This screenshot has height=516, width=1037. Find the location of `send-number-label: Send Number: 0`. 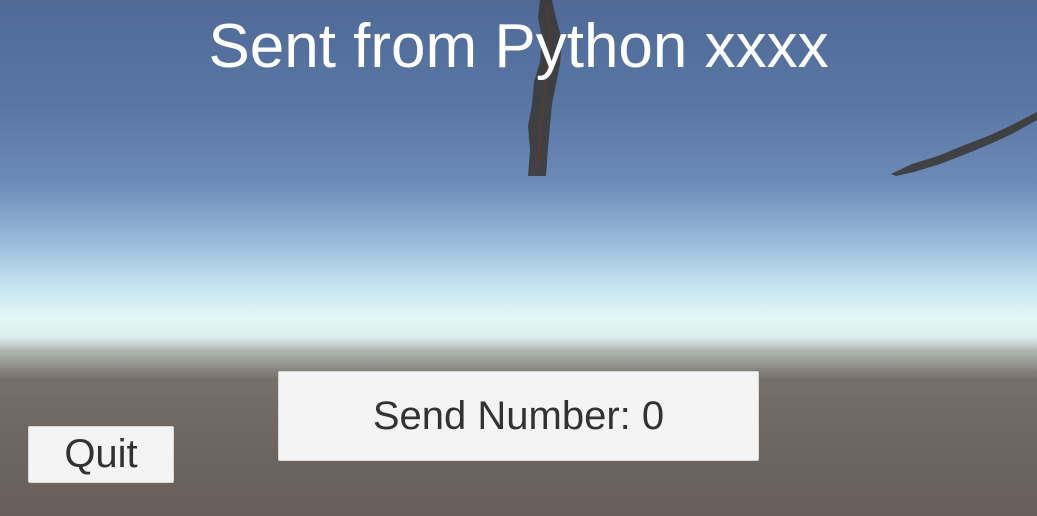

send-number-label: Send Number: 0 is located at coordinates (518, 415).